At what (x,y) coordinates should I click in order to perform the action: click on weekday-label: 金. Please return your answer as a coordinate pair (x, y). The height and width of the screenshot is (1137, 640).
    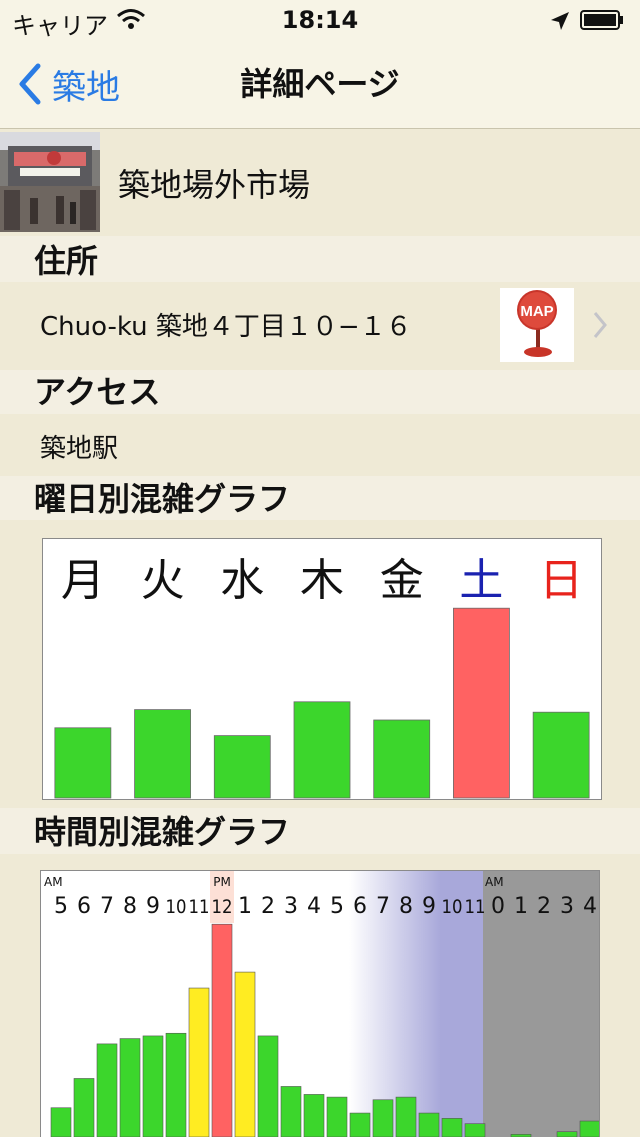
    Looking at the image, I should click on (402, 580).